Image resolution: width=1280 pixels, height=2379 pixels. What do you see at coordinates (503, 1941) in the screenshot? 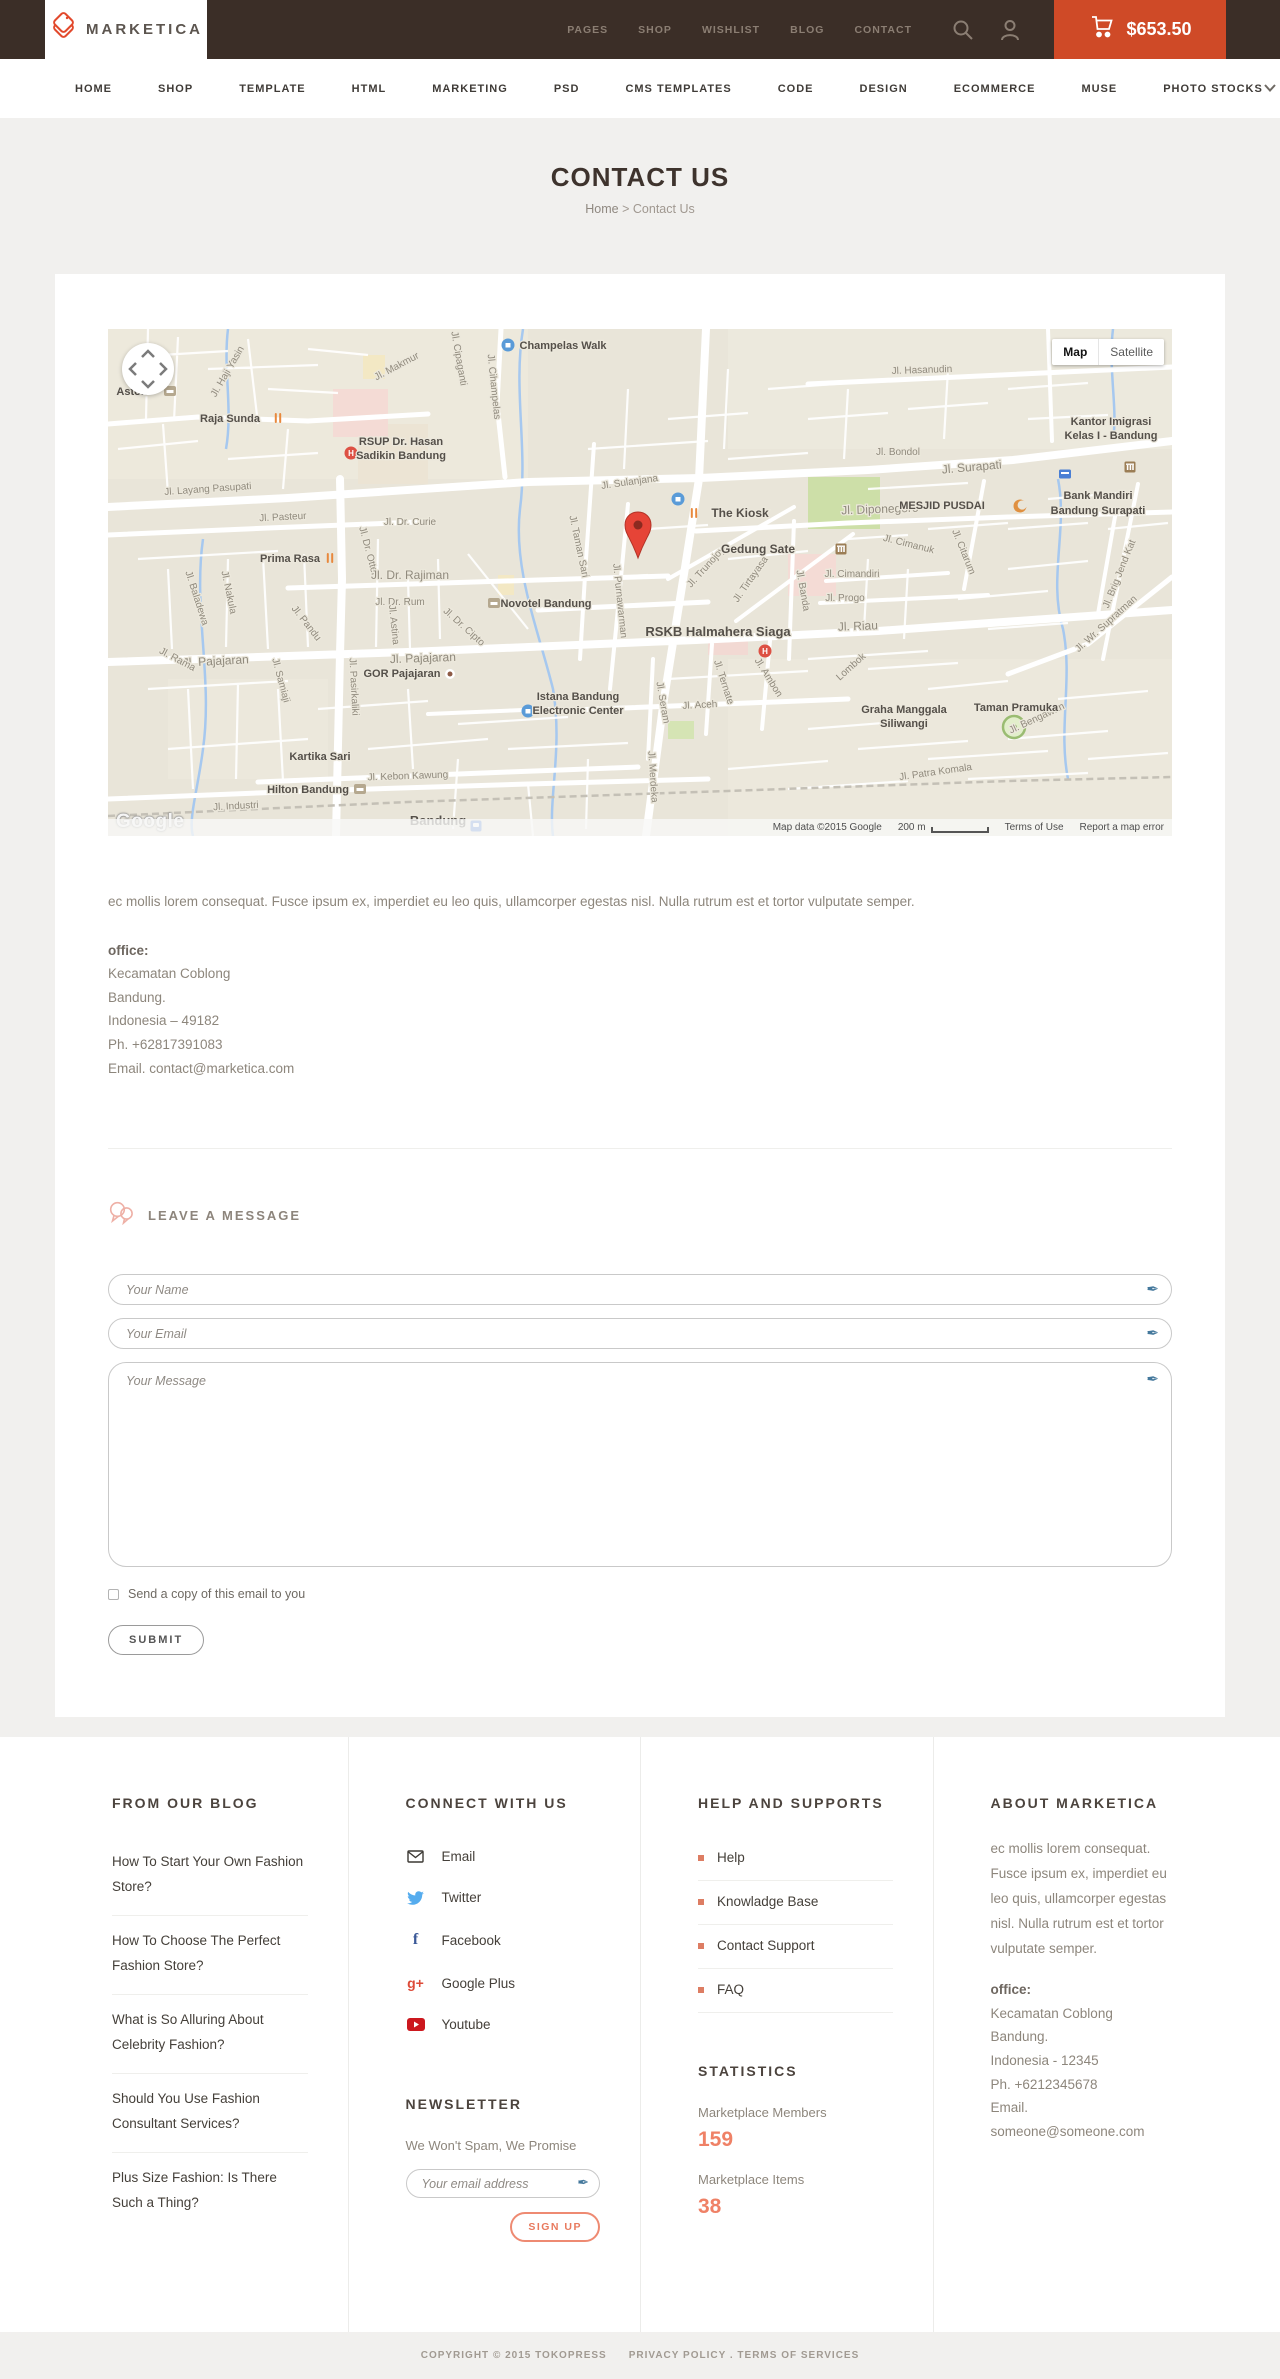
I see `social-link-facebook: f Facebook` at bounding box center [503, 1941].